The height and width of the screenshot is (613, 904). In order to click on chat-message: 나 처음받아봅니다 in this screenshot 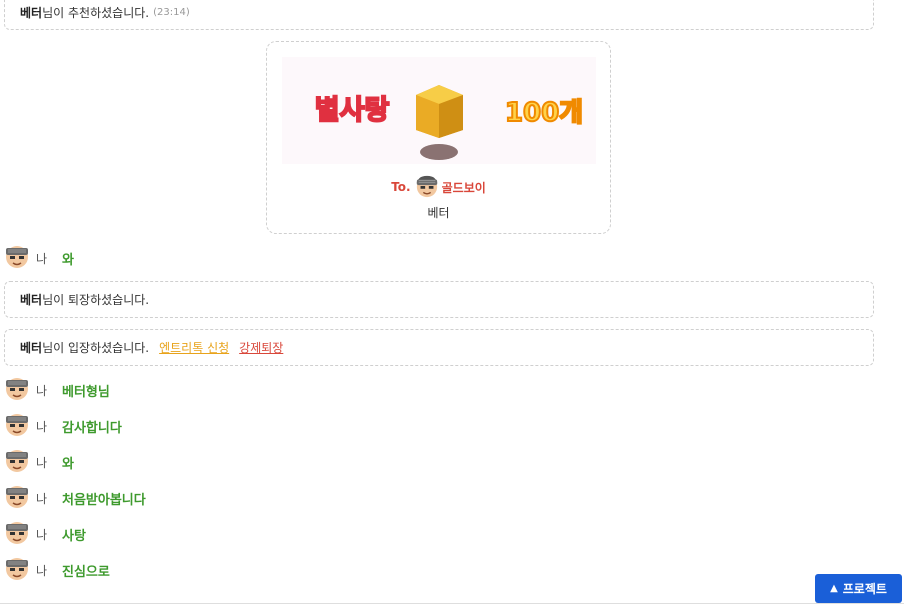, I will do `click(75, 498)`.